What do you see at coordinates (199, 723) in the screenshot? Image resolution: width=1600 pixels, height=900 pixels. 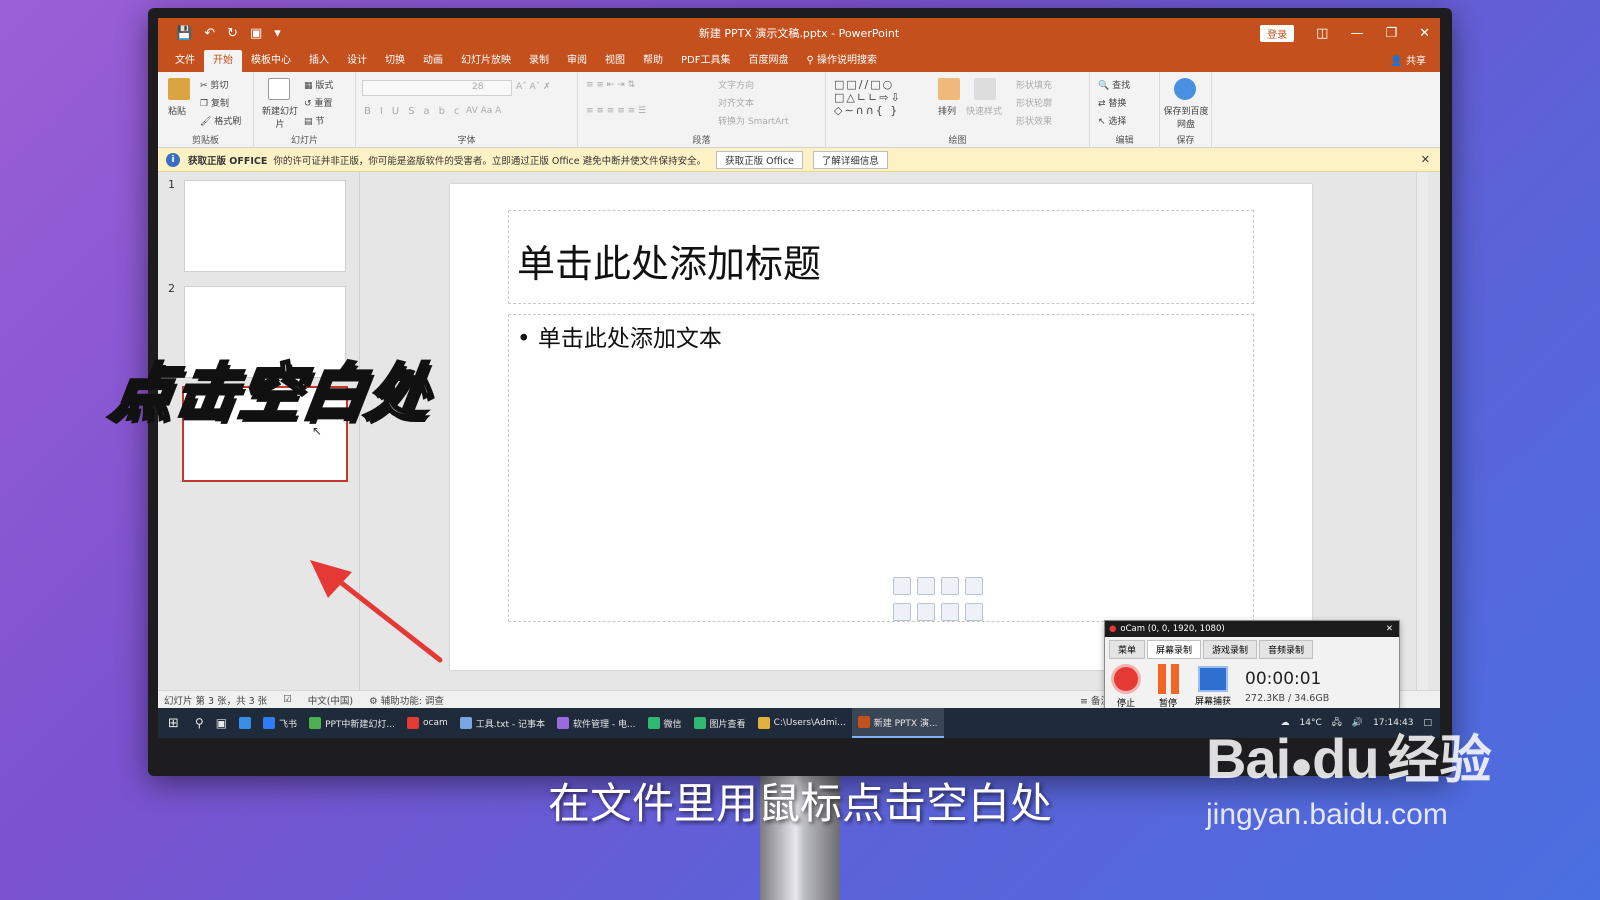 I see `search-icon: ⚲` at bounding box center [199, 723].